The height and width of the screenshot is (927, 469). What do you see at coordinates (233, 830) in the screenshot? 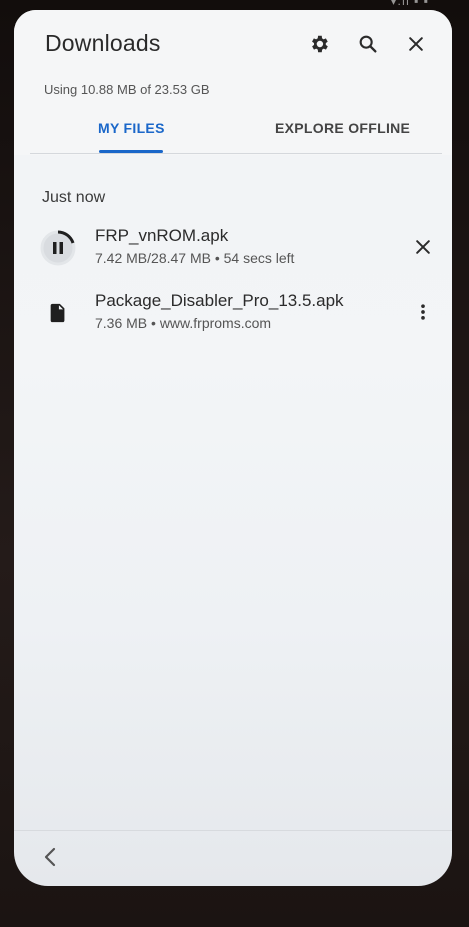
I see `nav-divider` at bounding box center [233, 830].